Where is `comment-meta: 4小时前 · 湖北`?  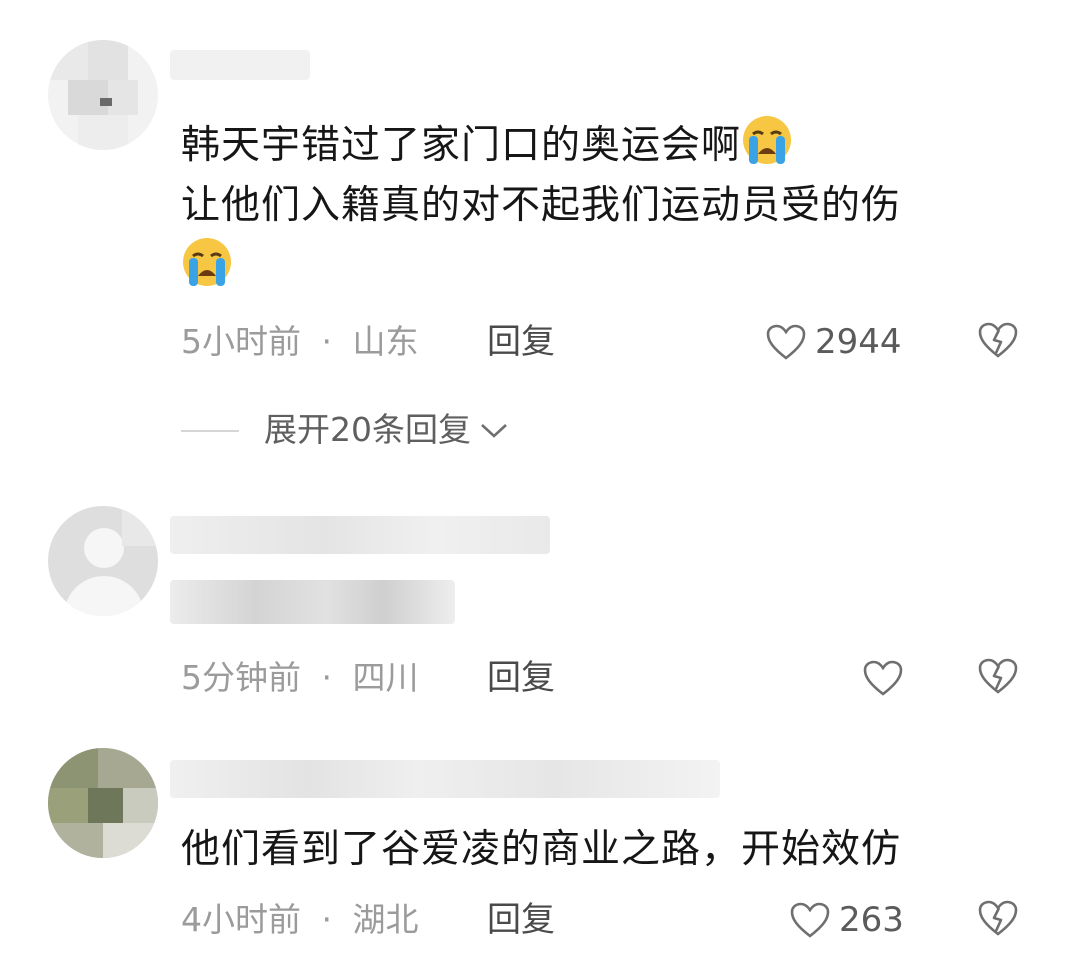 comment-meta: 4小时前 · 湖北 is located at coordinates (300, 920).